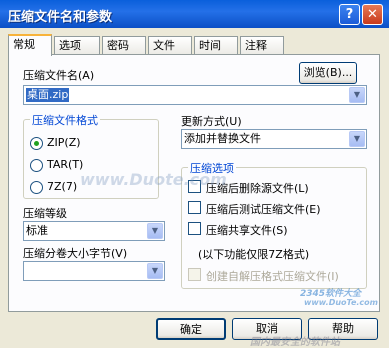 The width and height of the screenshot is (389, 348). What do you see at coordinates (59, 75) in the screenshot?
I see `archive-name-label: 压缩文件名(A)` at bounding box center [59, 75].